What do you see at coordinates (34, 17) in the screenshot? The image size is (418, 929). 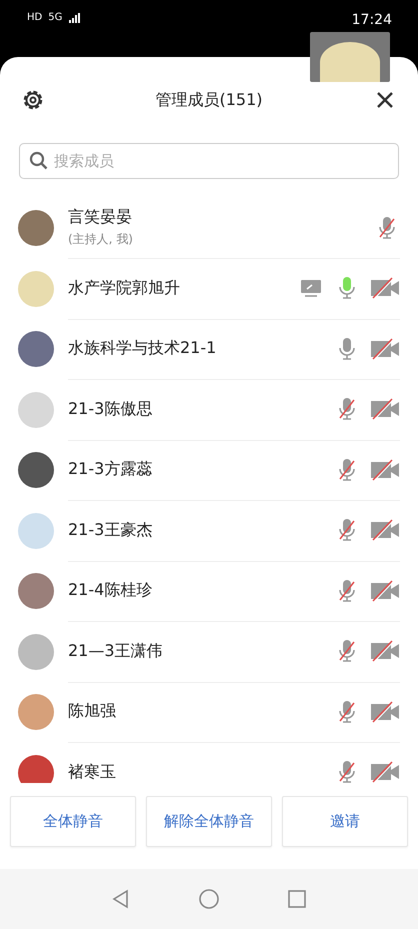 I see `status-indicator: HD` at bounding box center [34, 17].